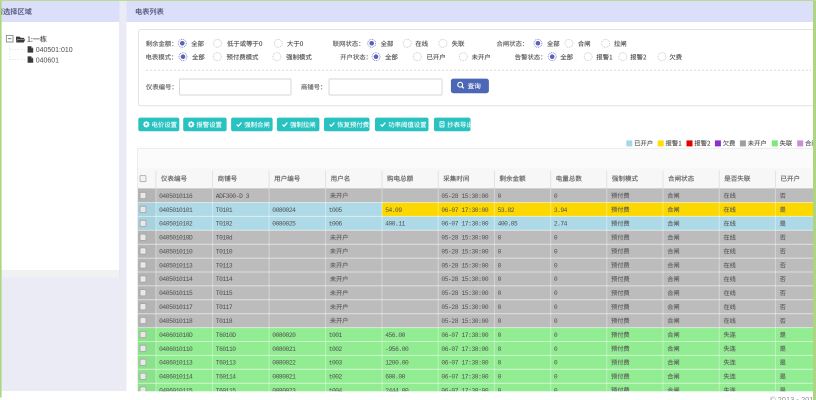 The image size is (816, 400). What do you see at coordinates (395, 224) in the screenshot?
I see `svg-text: 400.11` at bounding box center [395, 224].